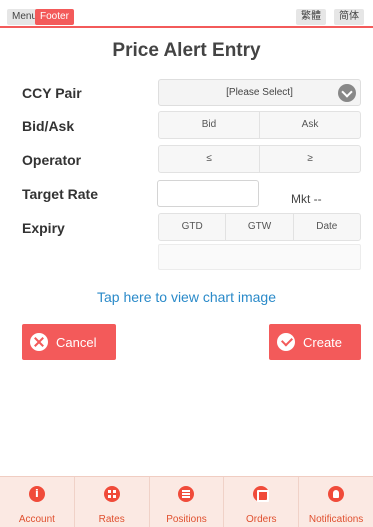 This screenshot has height=527, width=373. I want to click on expiry-toggle: GTD GTW Date, so click(259, 227).